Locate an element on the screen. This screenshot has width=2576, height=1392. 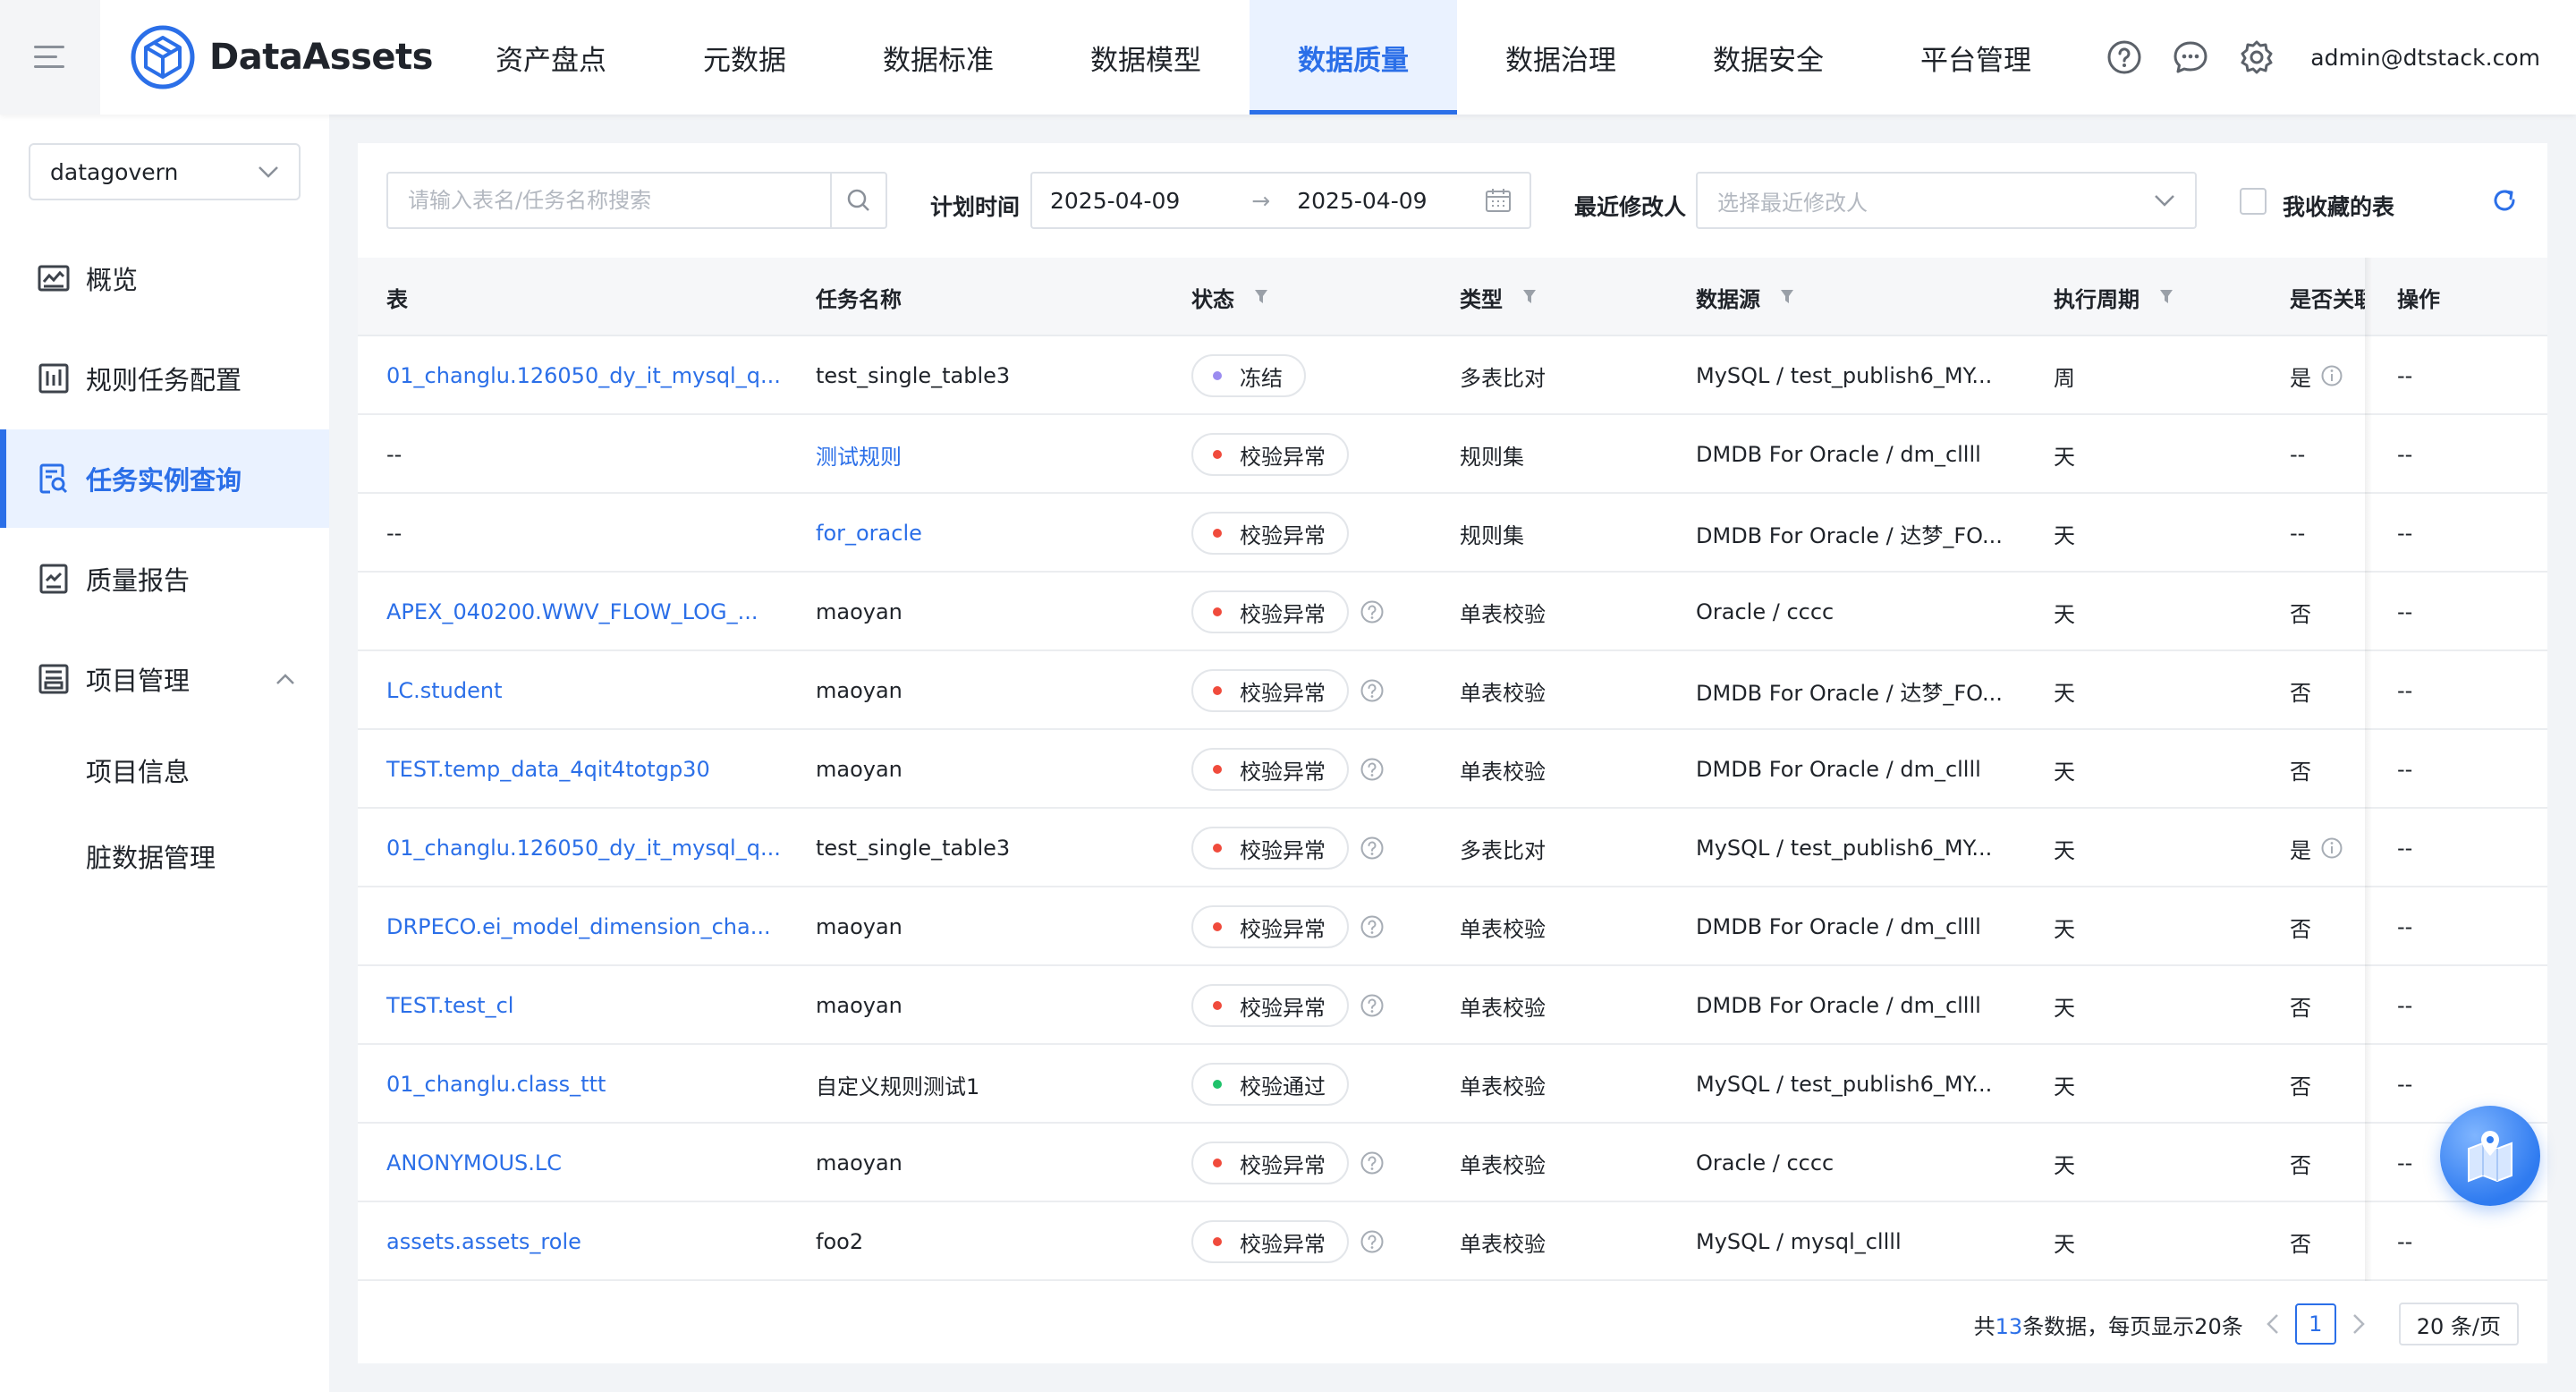
prev-page-button is located at coordinates (2272, 1324).